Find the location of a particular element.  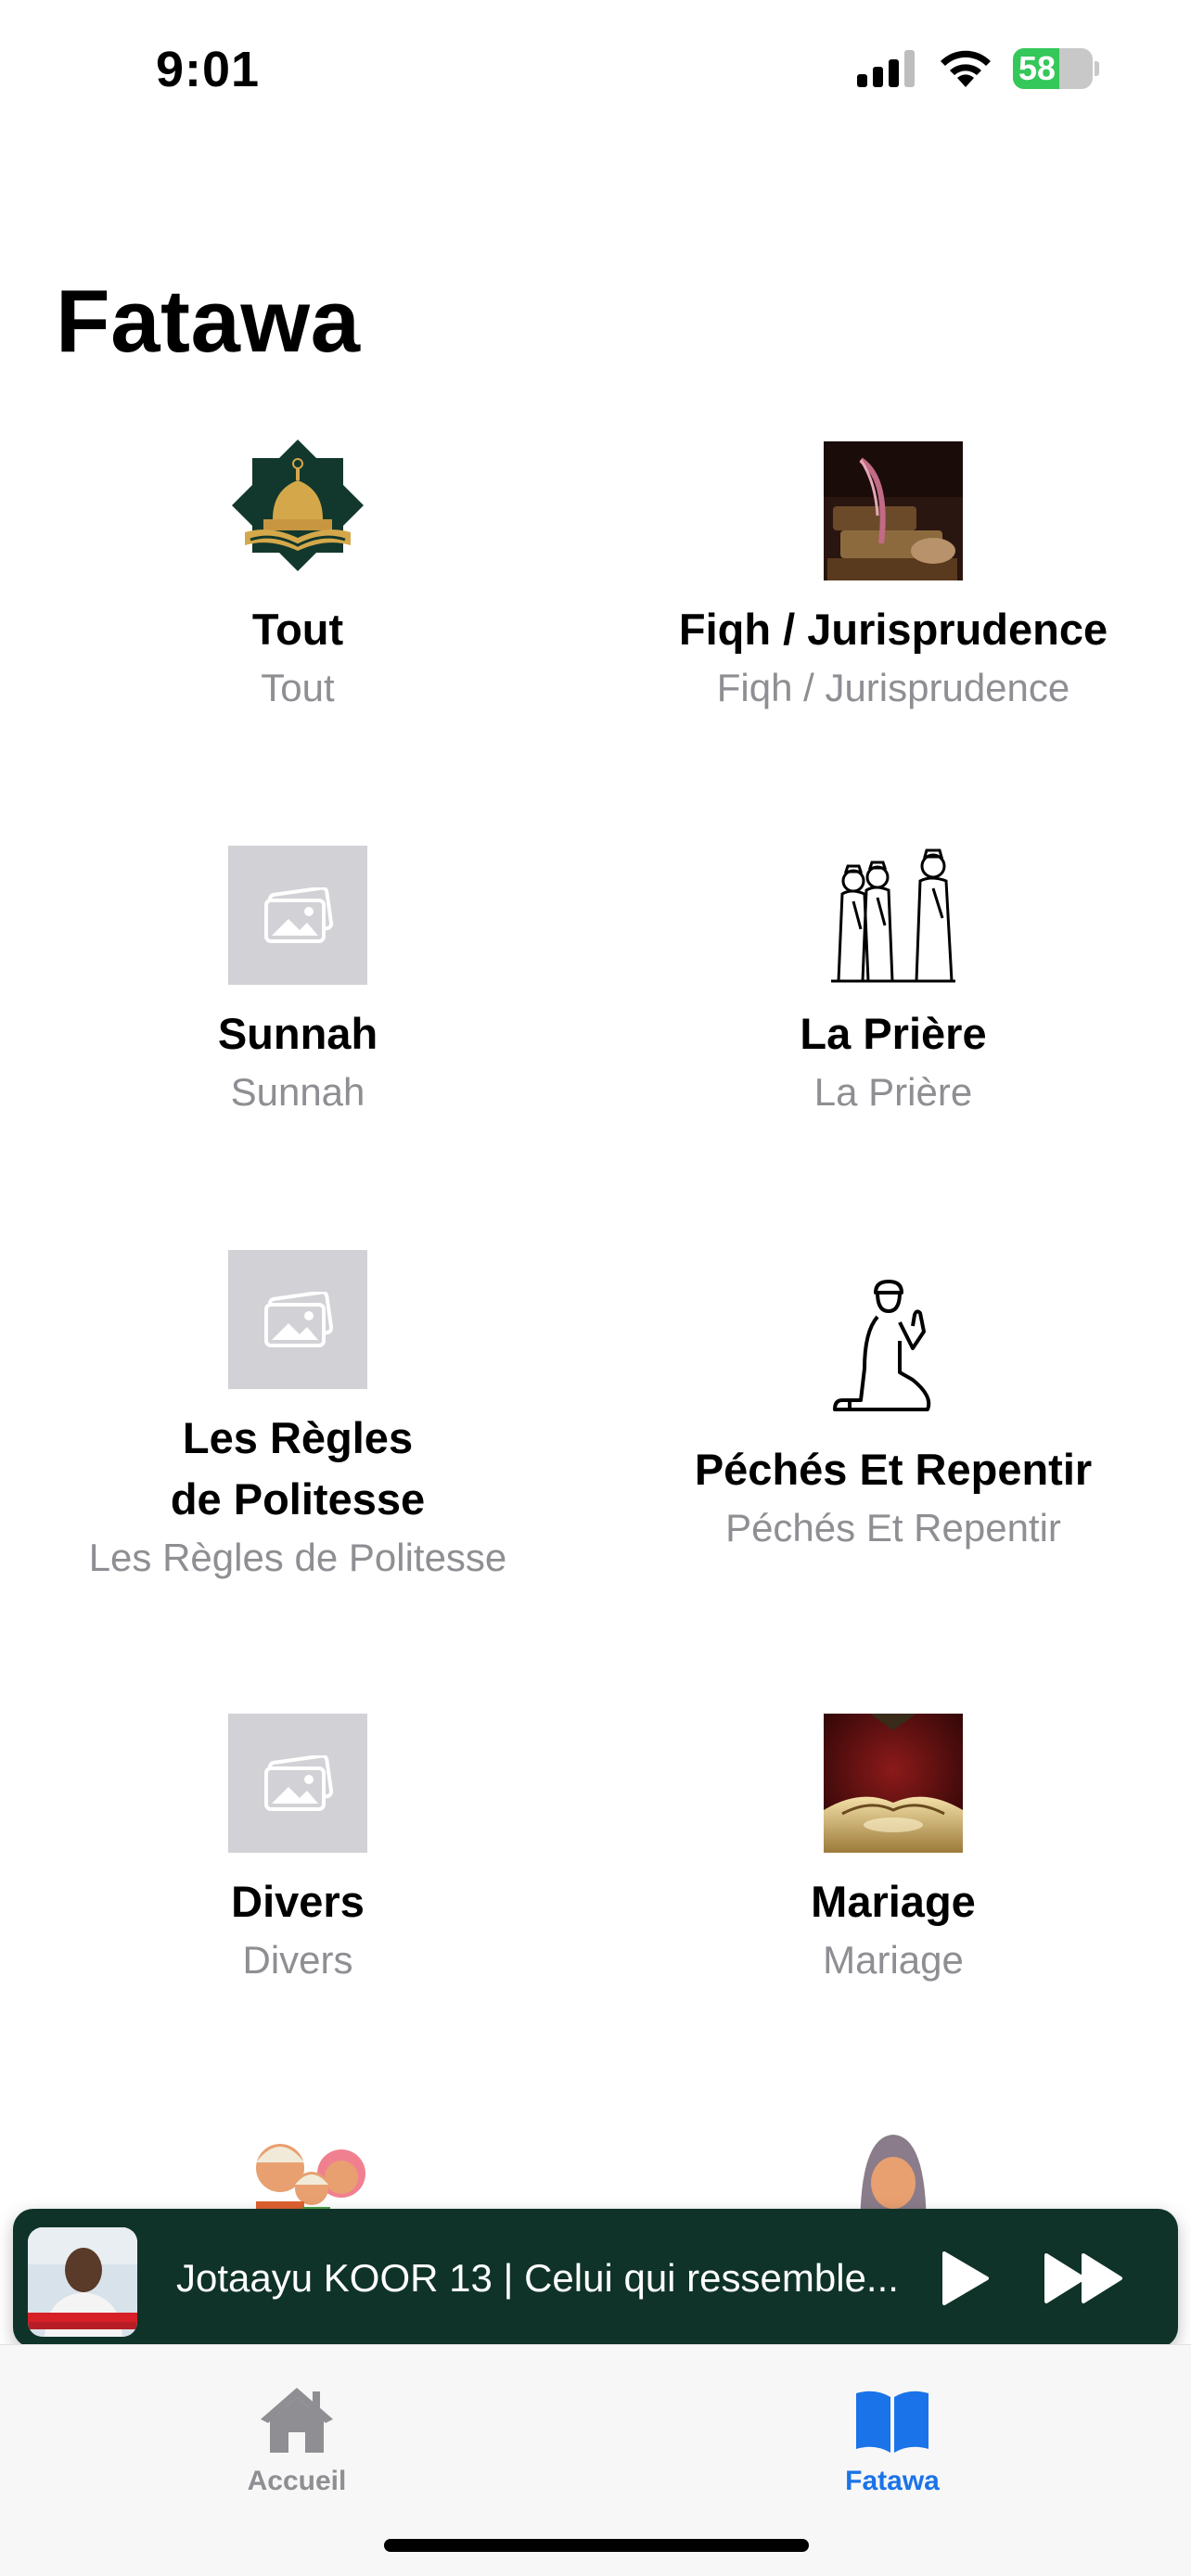

tab-fatawa: Fatawa is located at coordinates (892, 2433).